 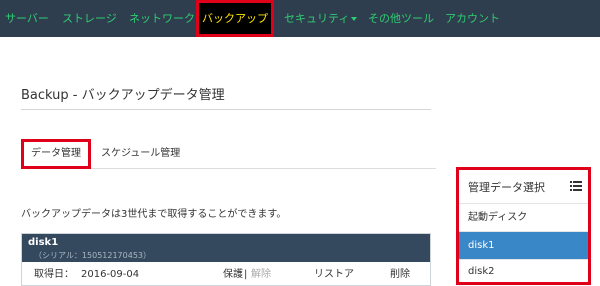 What do you see at coordinates (54, 274) in the screenshot?
I see `date-label: 取得日：` at bounding box center [54, 274].